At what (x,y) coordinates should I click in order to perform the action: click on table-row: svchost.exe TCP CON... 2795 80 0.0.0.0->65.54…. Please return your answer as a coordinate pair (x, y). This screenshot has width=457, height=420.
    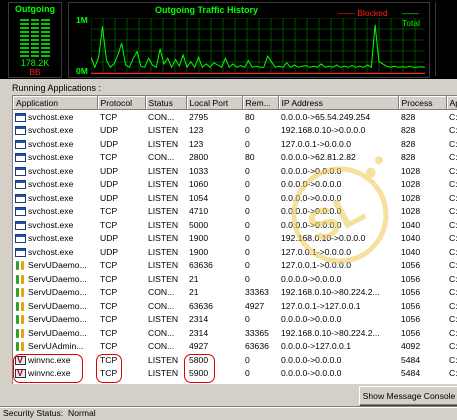
    Looking at the image, I should click on (235, 117).